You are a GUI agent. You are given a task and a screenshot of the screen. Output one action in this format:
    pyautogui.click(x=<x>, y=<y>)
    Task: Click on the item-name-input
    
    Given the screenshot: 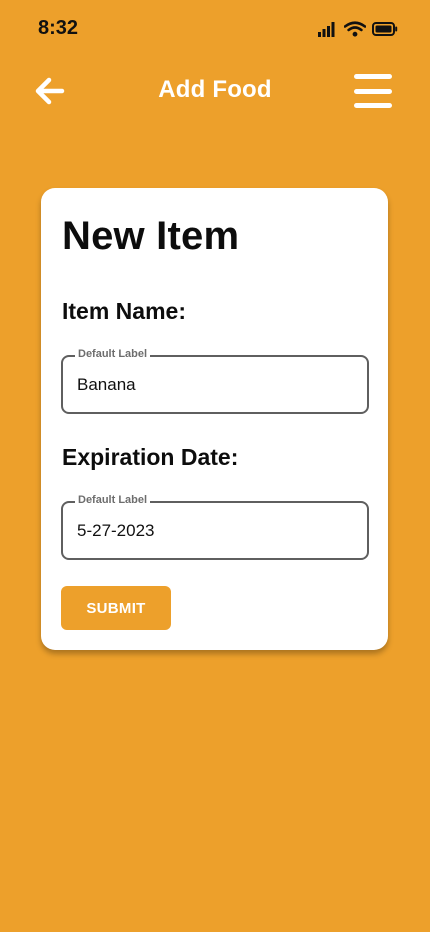 What is the action you would take?
    pyautogui.click(x=217, y=384)
    